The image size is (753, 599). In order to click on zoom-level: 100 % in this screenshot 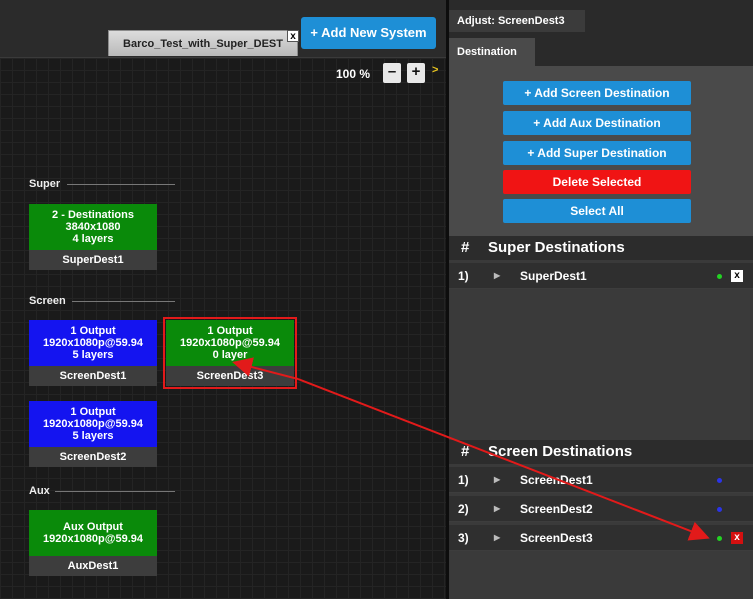, I will do `click(353, 74)`.